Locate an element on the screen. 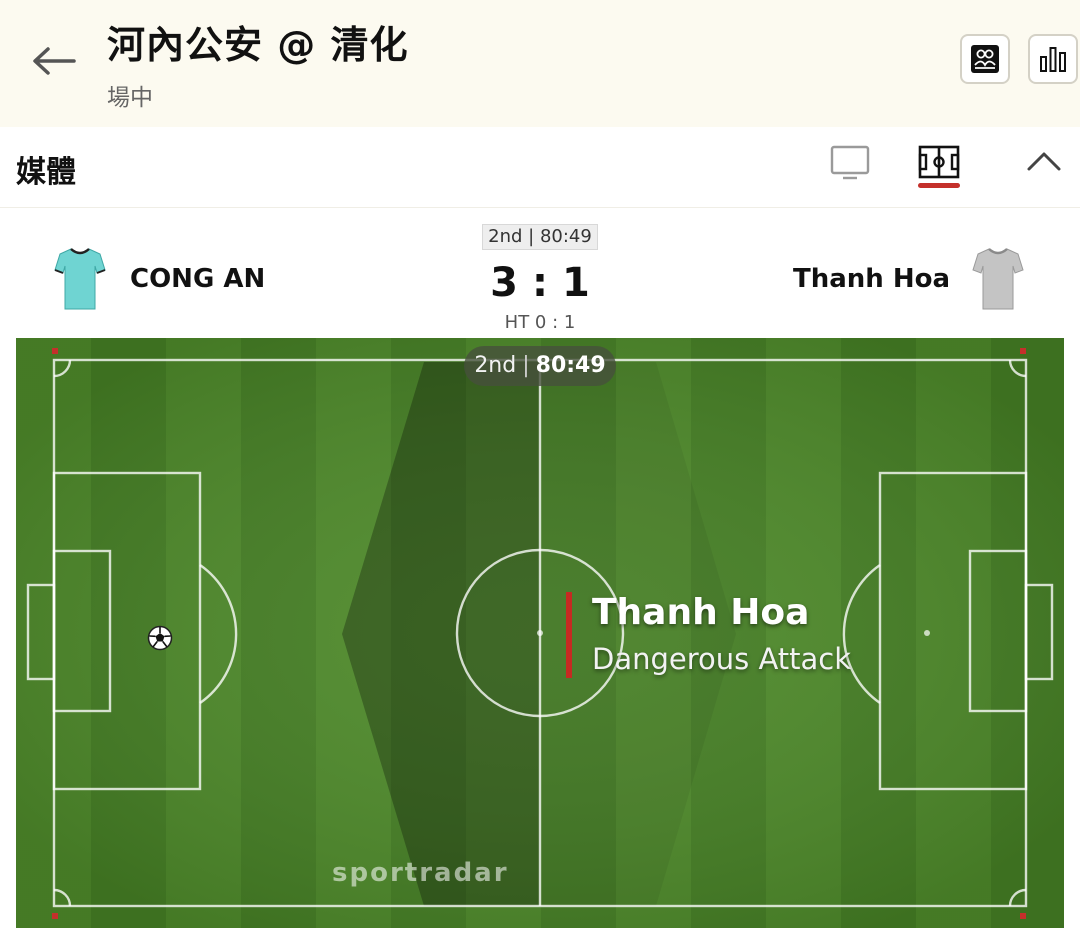  page-title: 河內公安 @ 清化 is located at coordinates (258, 45).